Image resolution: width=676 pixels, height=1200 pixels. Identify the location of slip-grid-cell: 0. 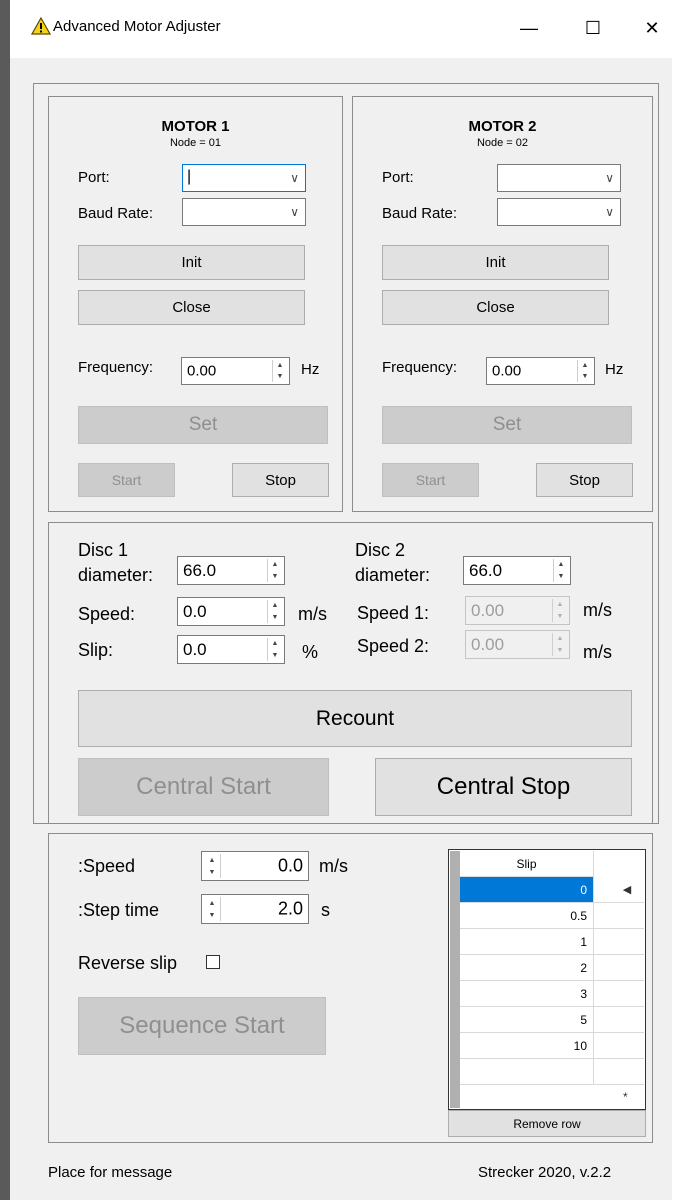
(527, 890).